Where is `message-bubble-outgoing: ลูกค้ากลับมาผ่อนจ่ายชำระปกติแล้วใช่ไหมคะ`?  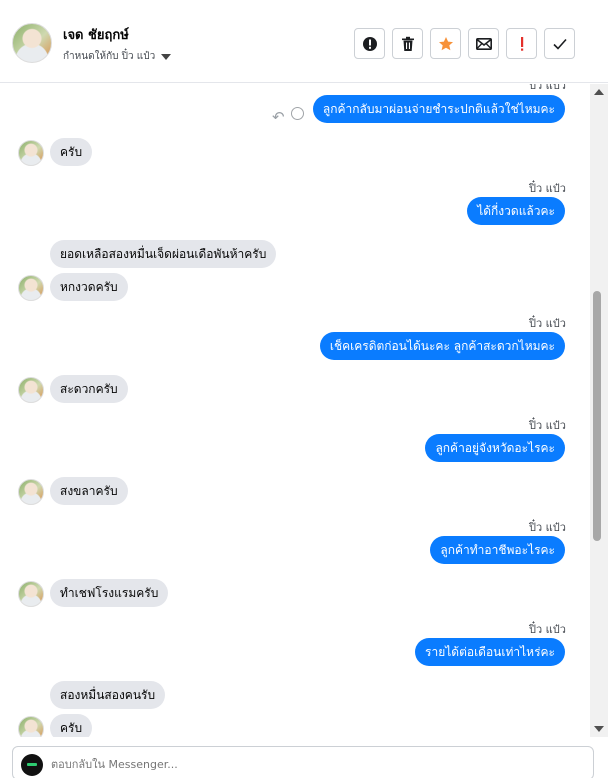
message-bubble-outgoing: ลูกค้ากลับมาผ่อนจ่ายชำระปกติแล้วใช่ไหมคะ is located at coordinates (438, 109).